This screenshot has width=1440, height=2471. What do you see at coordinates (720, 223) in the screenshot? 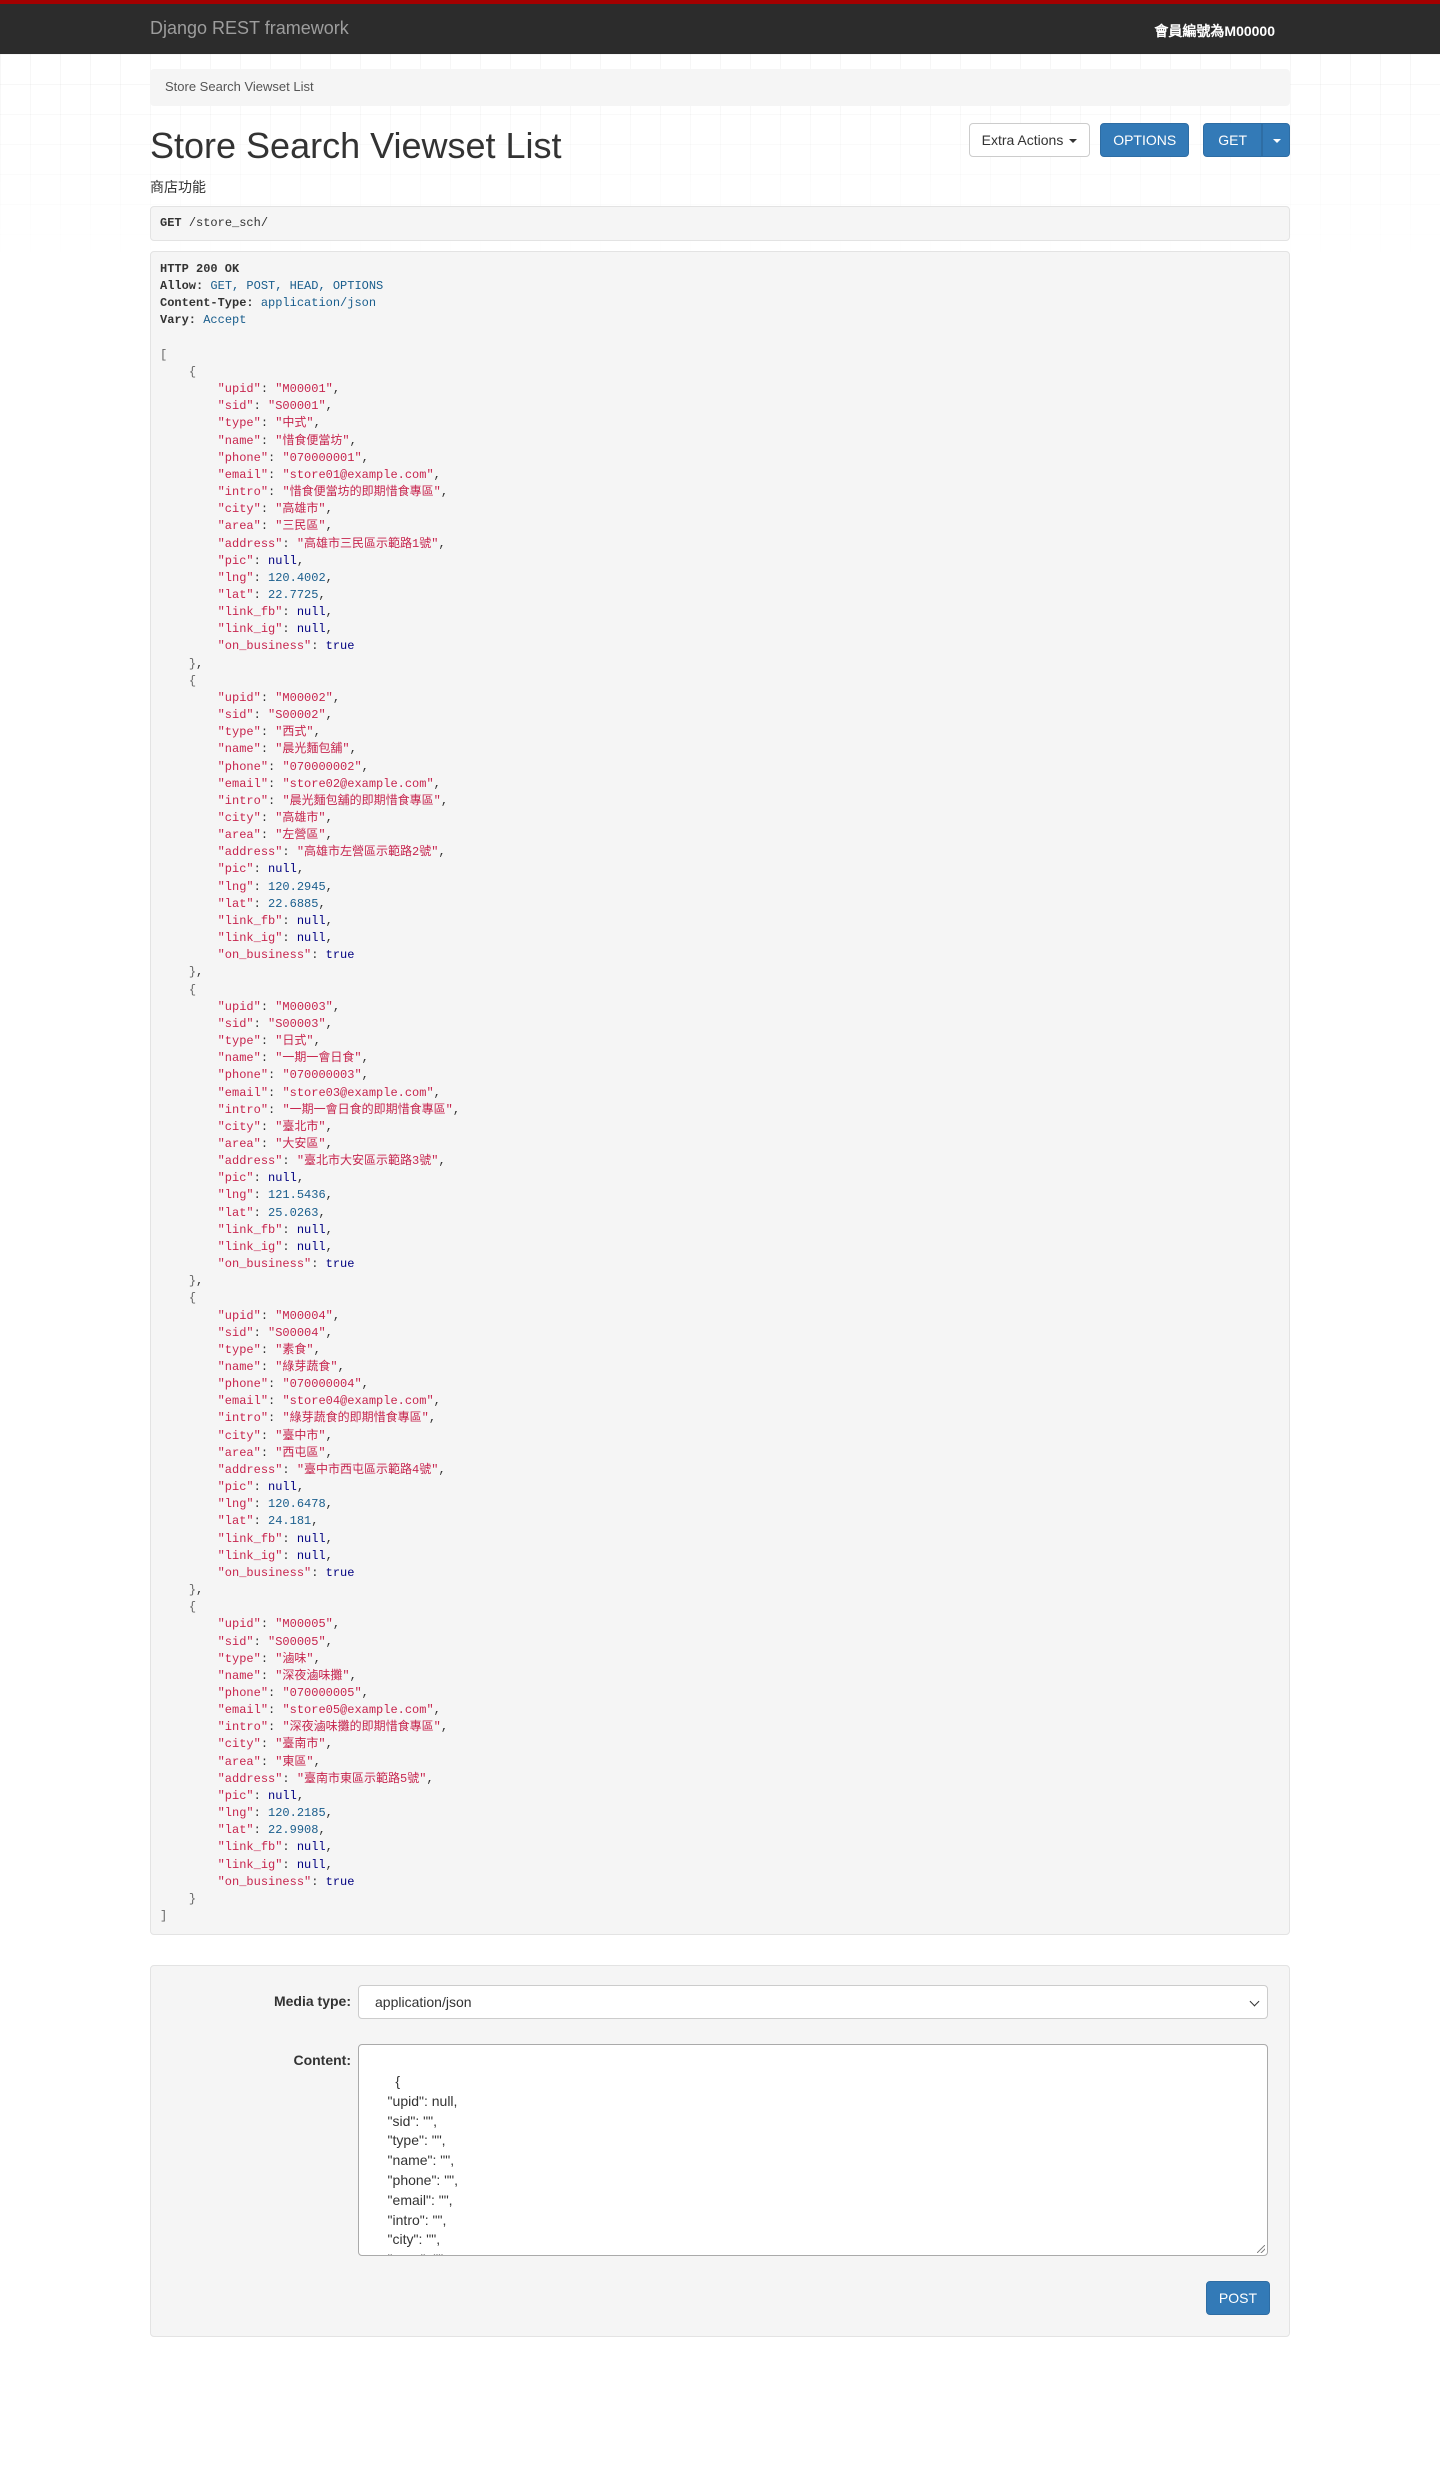
I see `request-info: GET /store_sch/` at bounding box center [720, 223].